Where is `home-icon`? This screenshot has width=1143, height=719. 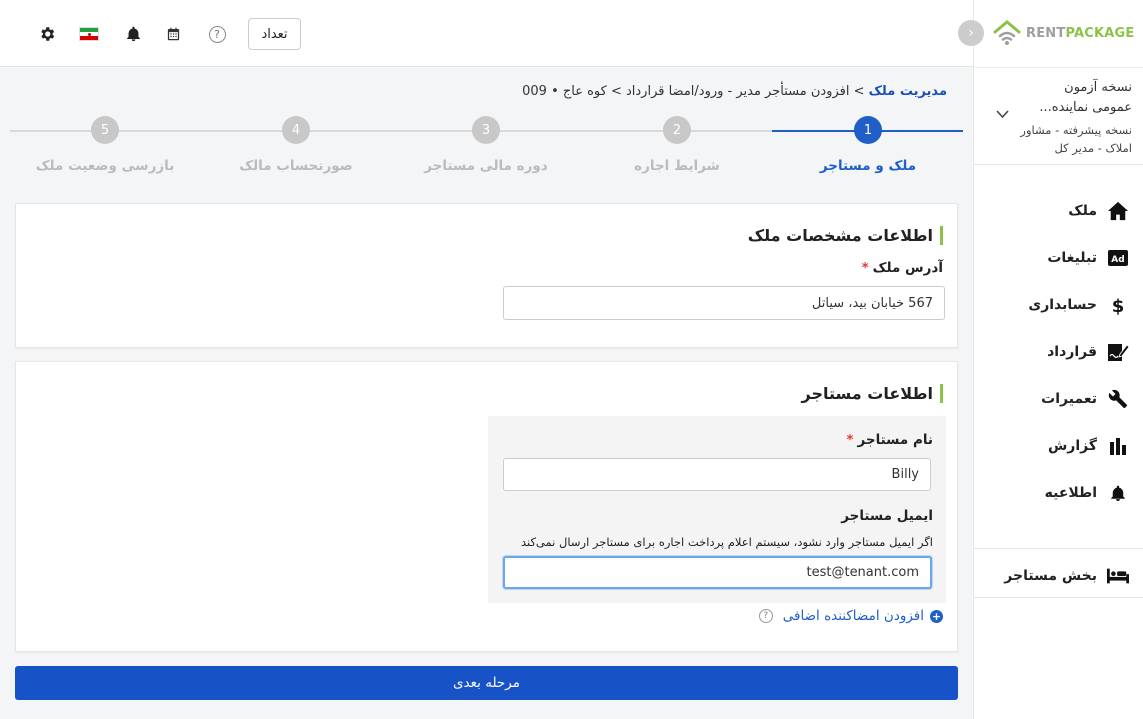
home-icon is located at coordinates (1118, 211).